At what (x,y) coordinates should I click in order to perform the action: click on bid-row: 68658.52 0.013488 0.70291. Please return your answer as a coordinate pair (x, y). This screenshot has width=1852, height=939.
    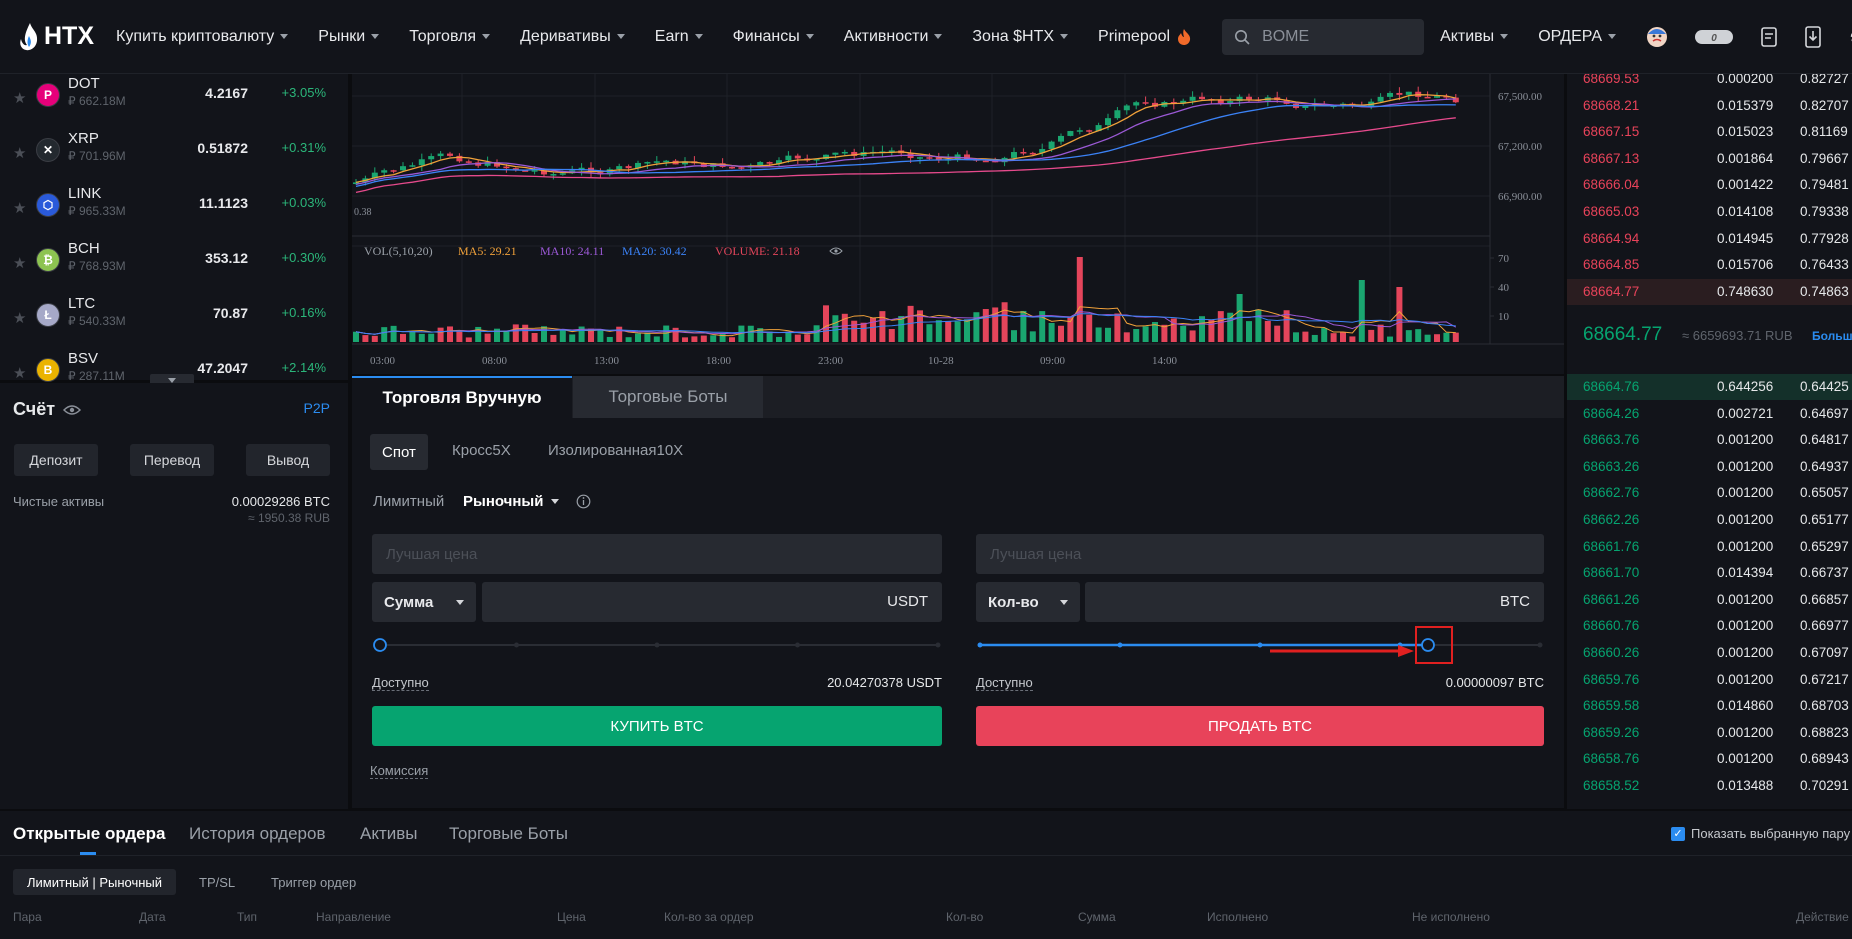
    Looking at the image, I should click on (1709, 786).